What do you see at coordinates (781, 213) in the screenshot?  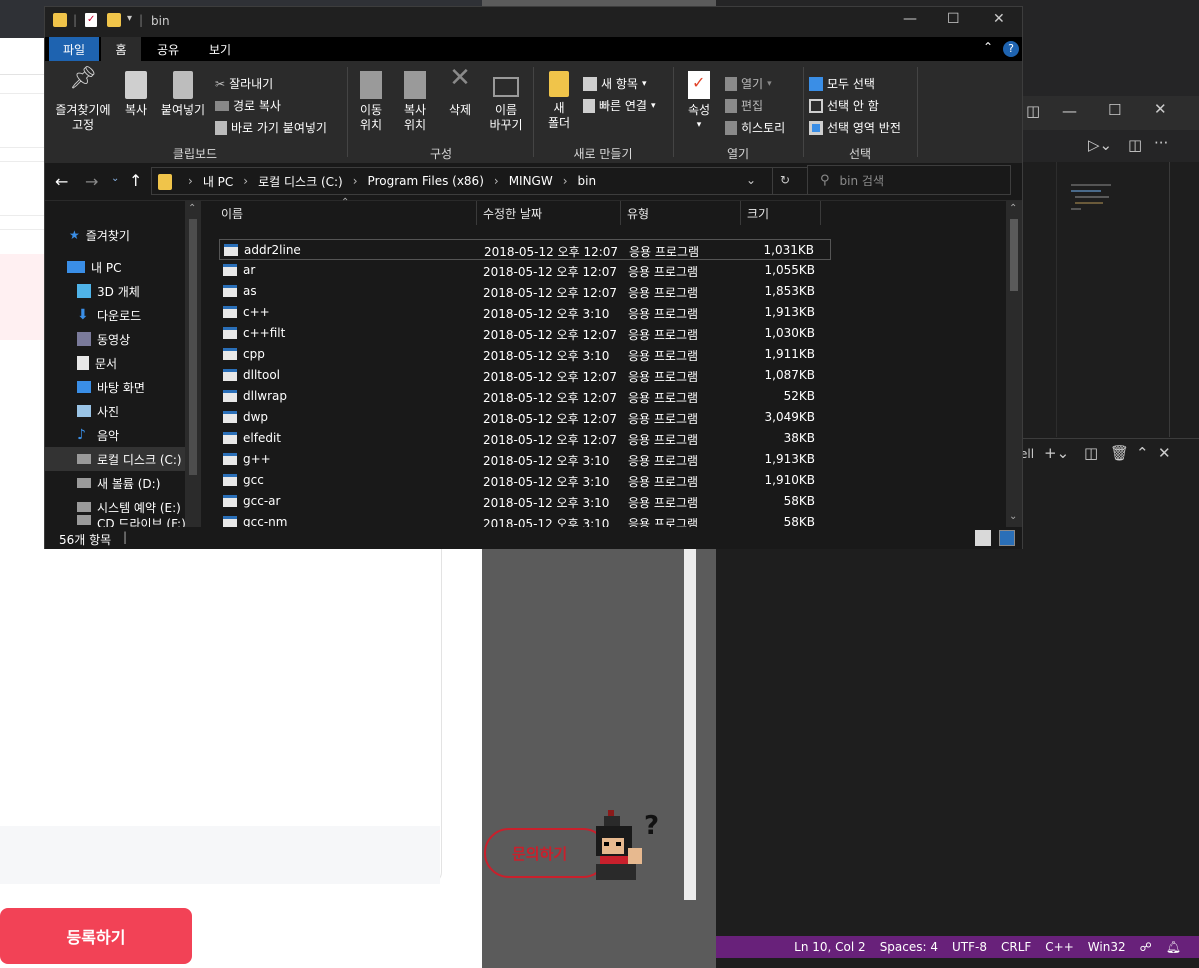 I see `column-header-size: 크기` at bounding box center [781, 213].